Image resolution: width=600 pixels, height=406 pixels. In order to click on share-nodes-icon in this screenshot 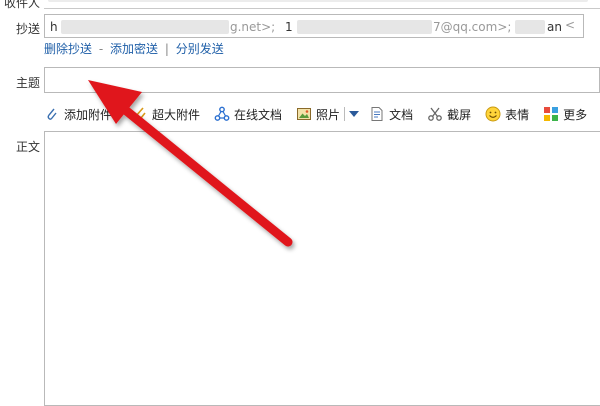, I will do `click(222, 113)`.